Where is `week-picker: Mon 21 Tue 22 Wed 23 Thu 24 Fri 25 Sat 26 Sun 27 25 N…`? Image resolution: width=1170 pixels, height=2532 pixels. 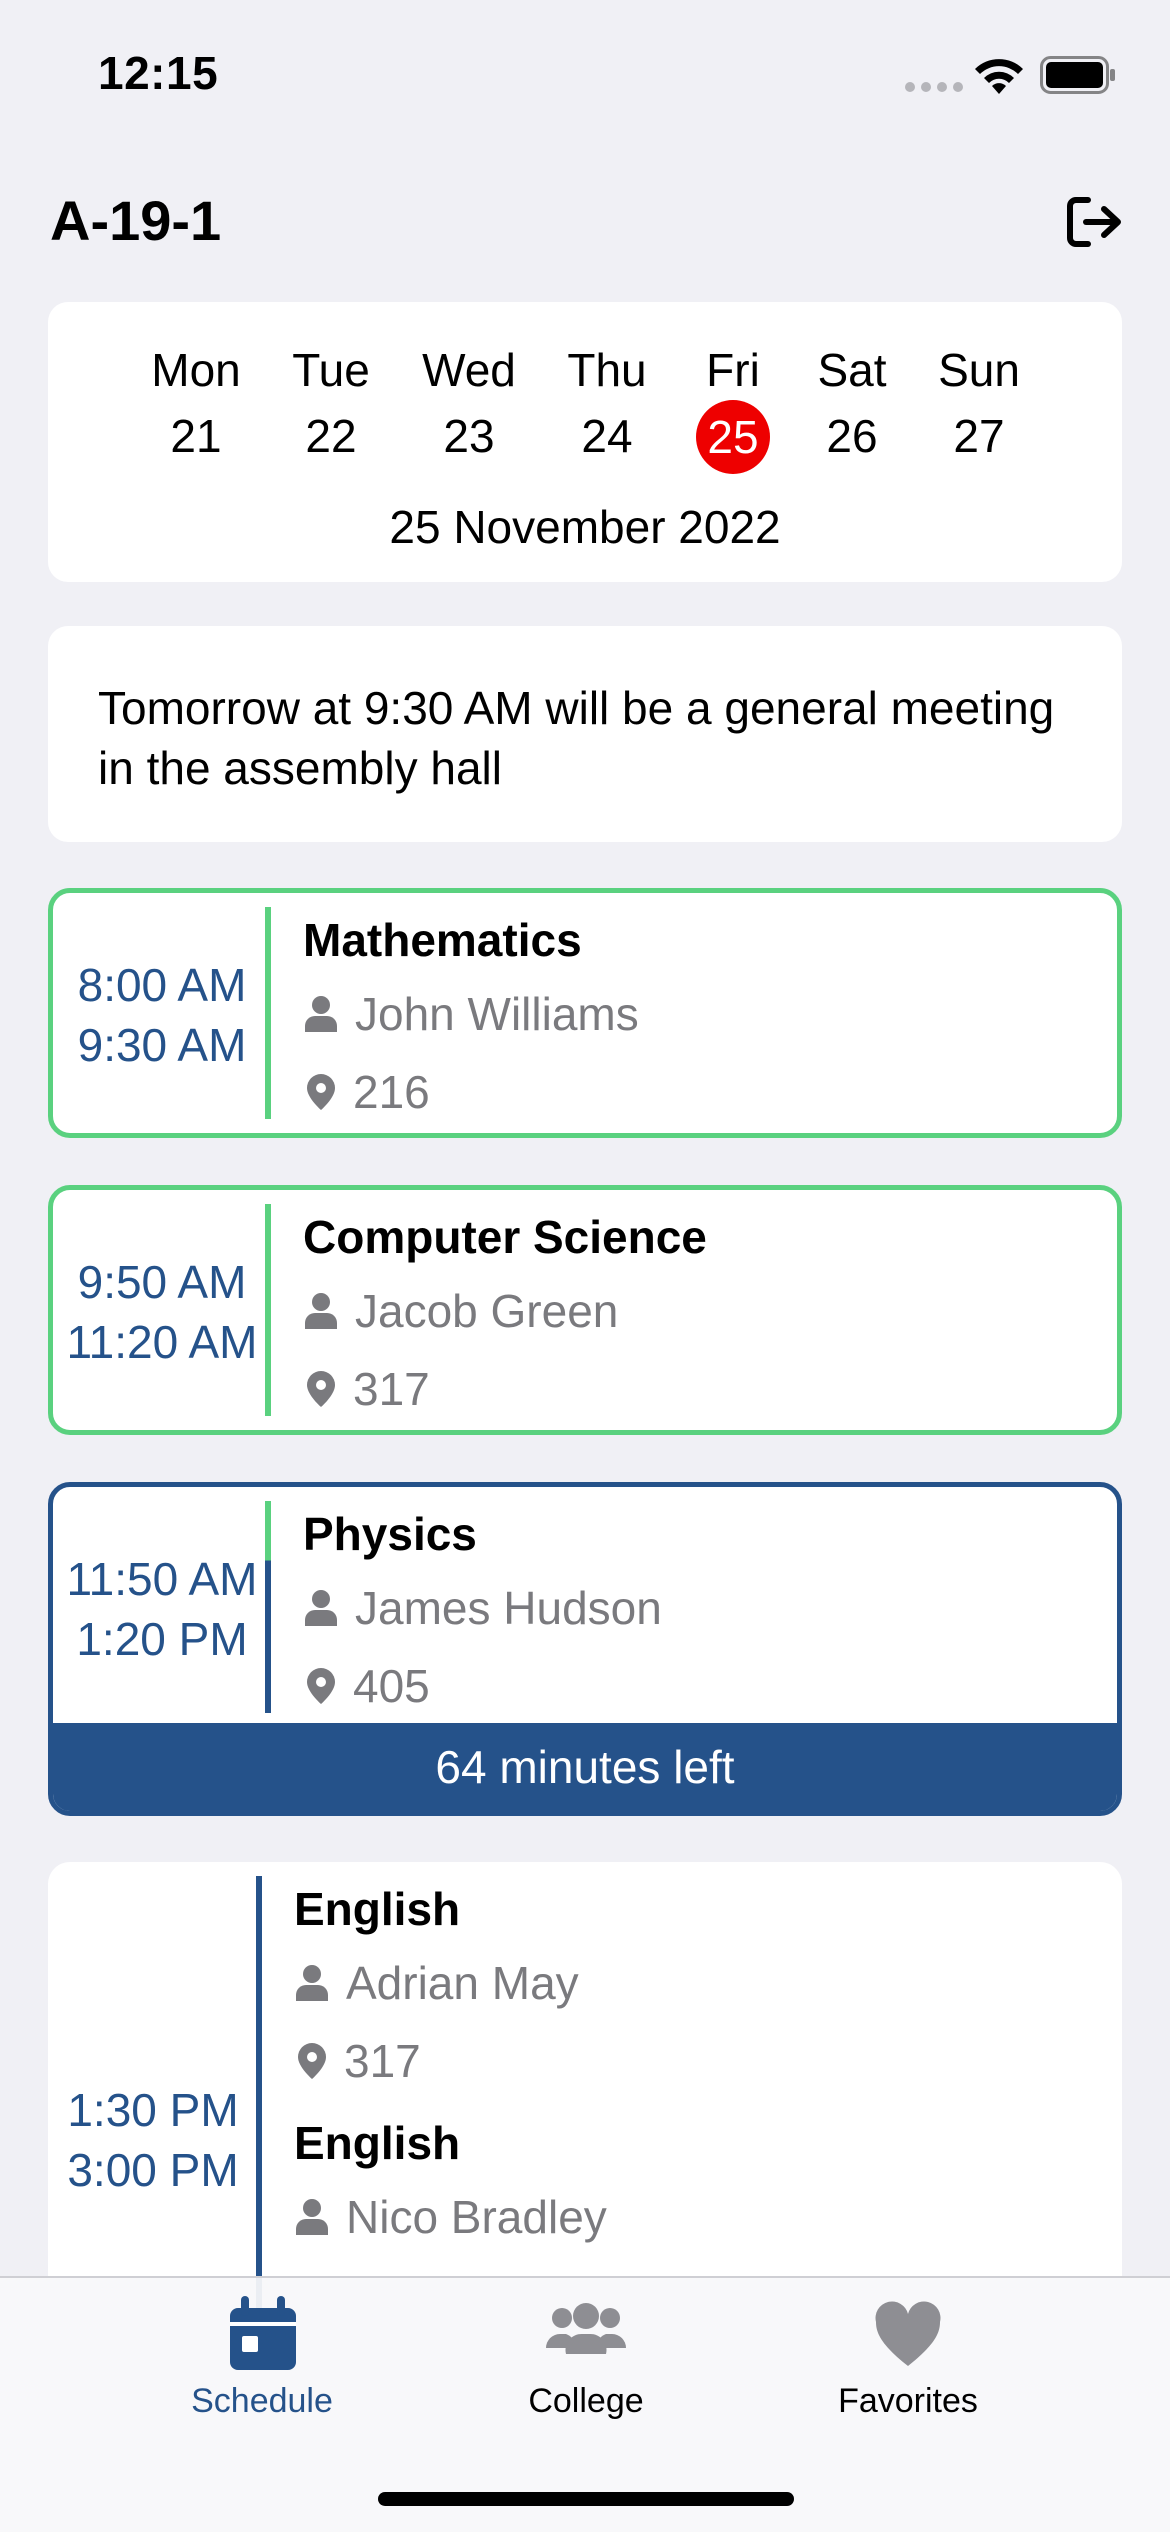
week-picker: Mon 21 Tue 22 Wed 23 Thu 24 Fri 25 Sat 26 Sun 27 25 N… is located at coordinates (585, 442).